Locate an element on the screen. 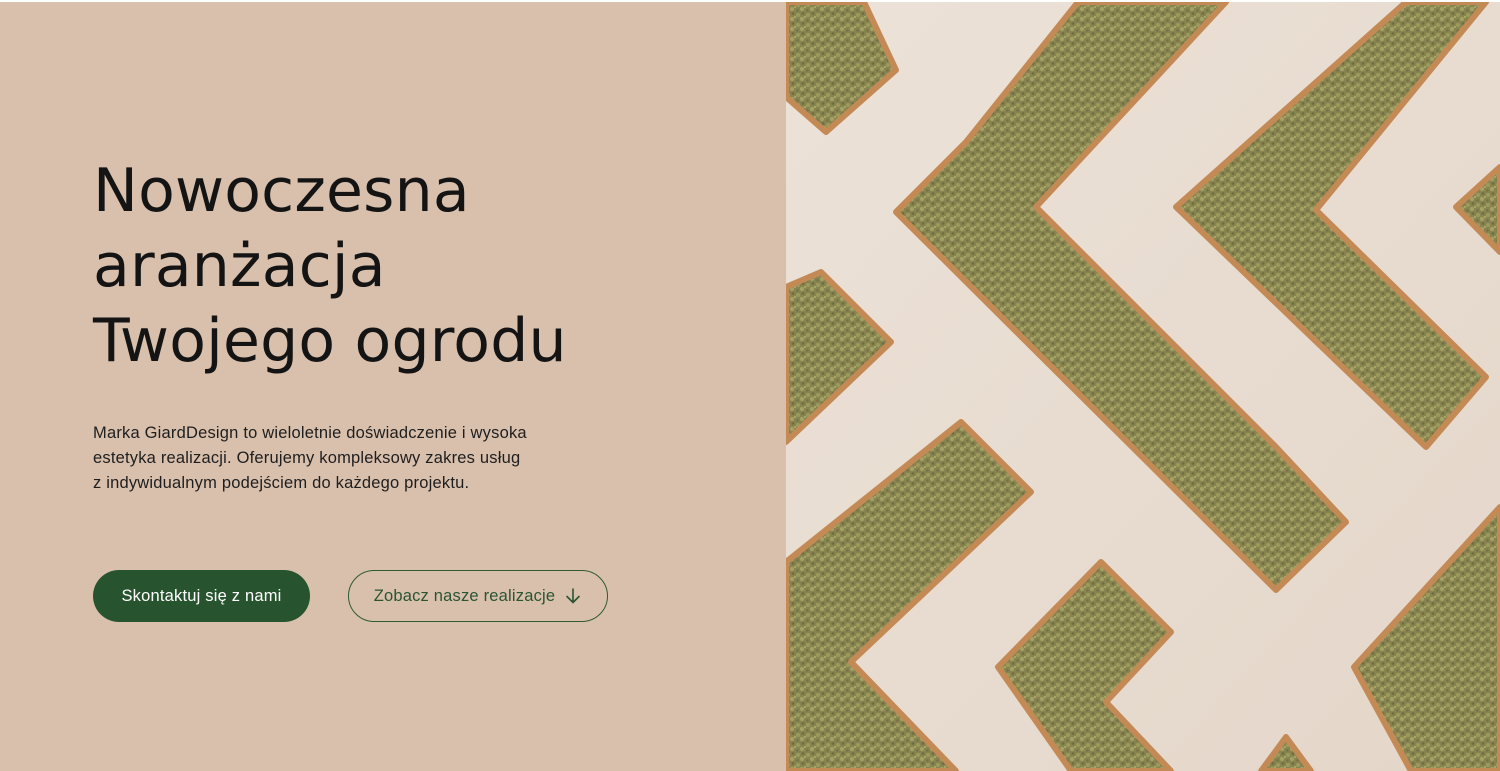 This screenshot has height=771, width=1500. contact-button: Skontaktuj się z nami is located at coordinates (201, 596).